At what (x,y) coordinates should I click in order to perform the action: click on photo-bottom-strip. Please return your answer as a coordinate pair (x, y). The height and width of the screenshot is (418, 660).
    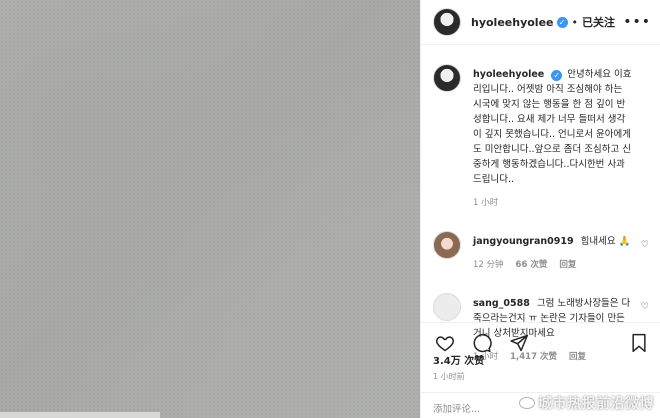
    Looking at the image, I should click on (80, 415).